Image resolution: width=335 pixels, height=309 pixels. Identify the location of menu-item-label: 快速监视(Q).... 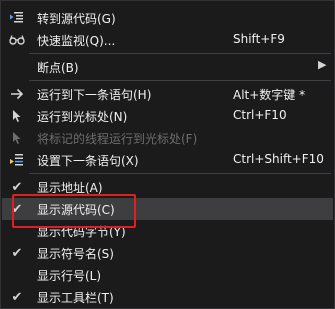
(76, 41).